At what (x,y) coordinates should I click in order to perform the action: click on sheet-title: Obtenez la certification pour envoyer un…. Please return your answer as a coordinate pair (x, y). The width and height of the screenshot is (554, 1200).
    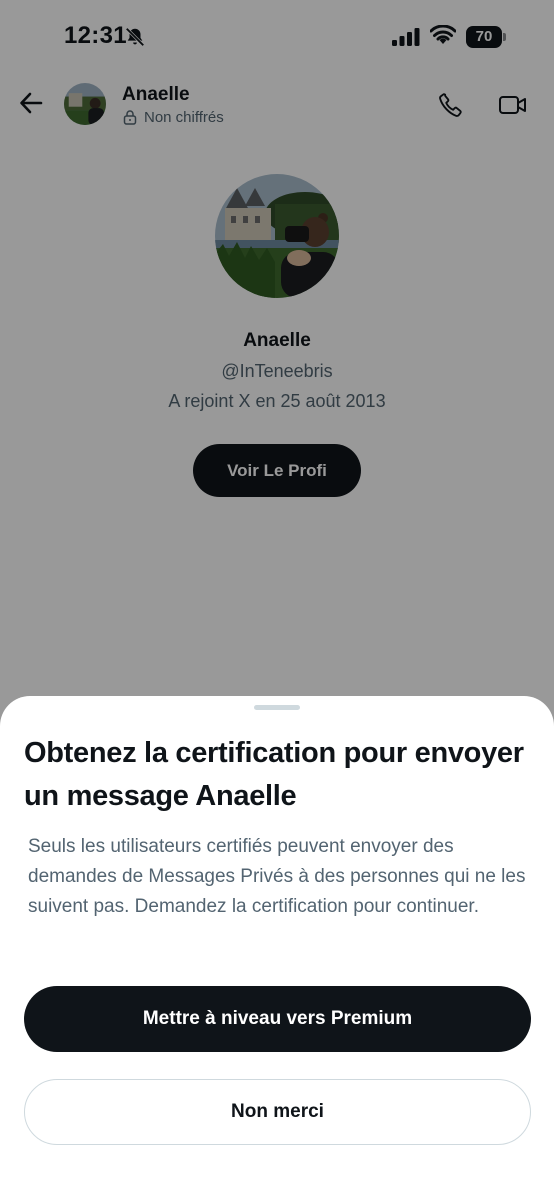
    Looking at the image, I should click on (274, 774).